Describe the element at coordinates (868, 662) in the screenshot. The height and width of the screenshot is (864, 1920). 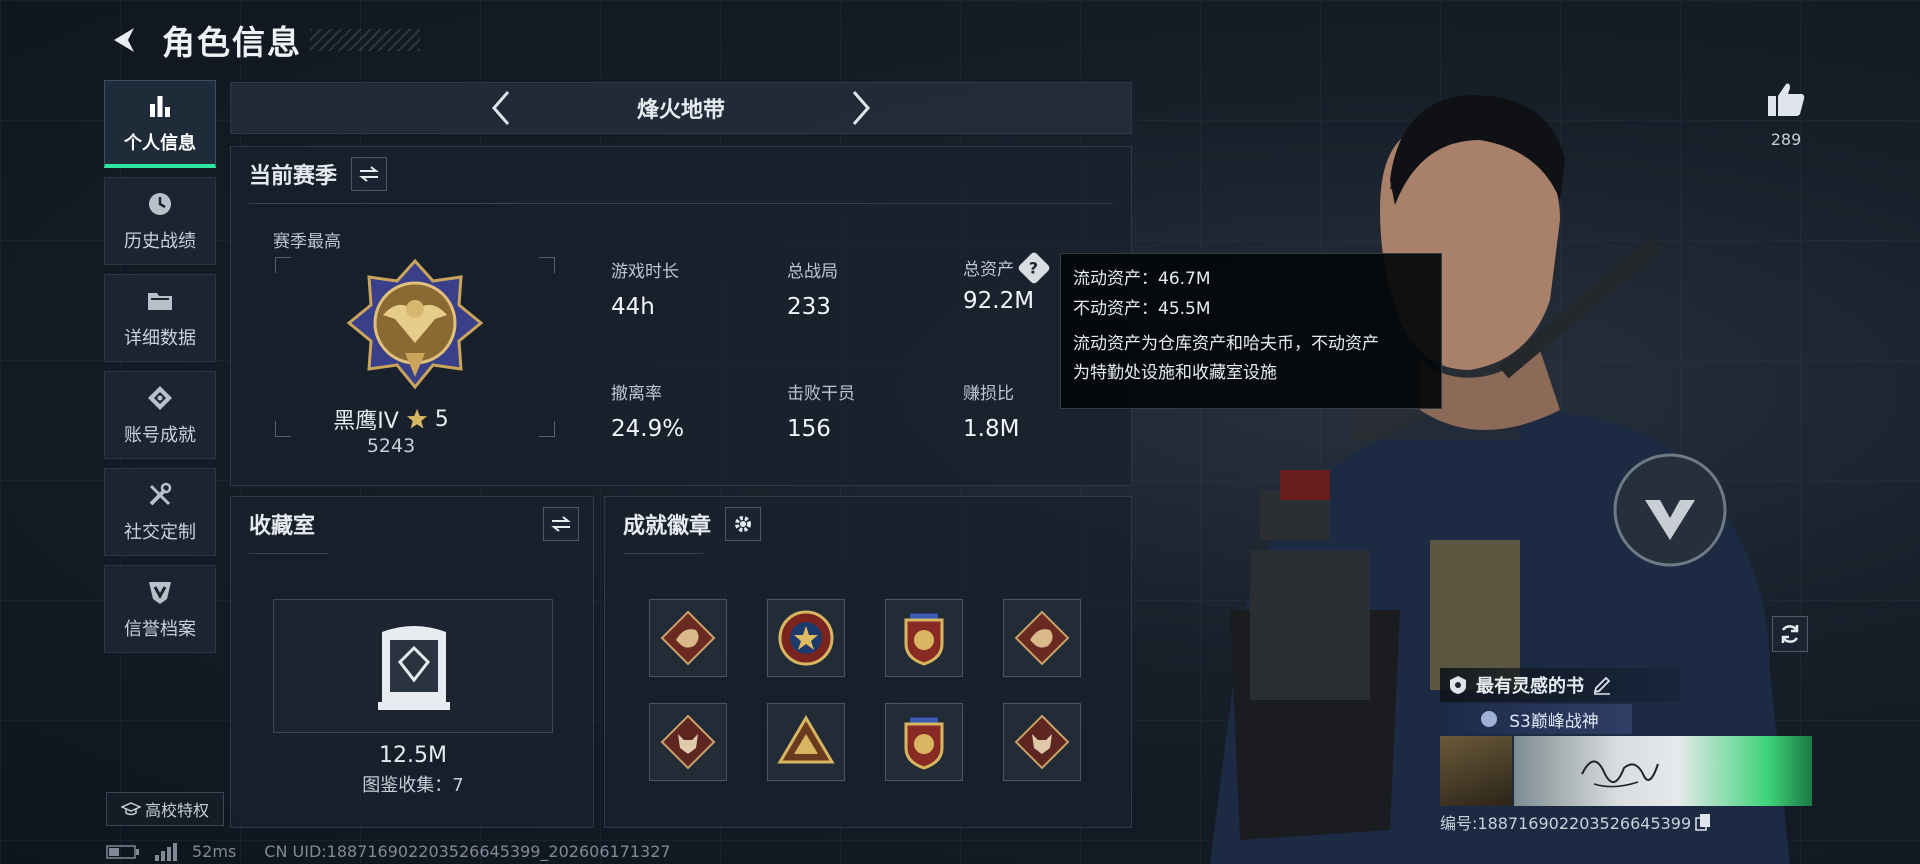
I see `achievement-panel: 成就徽章` at that location.